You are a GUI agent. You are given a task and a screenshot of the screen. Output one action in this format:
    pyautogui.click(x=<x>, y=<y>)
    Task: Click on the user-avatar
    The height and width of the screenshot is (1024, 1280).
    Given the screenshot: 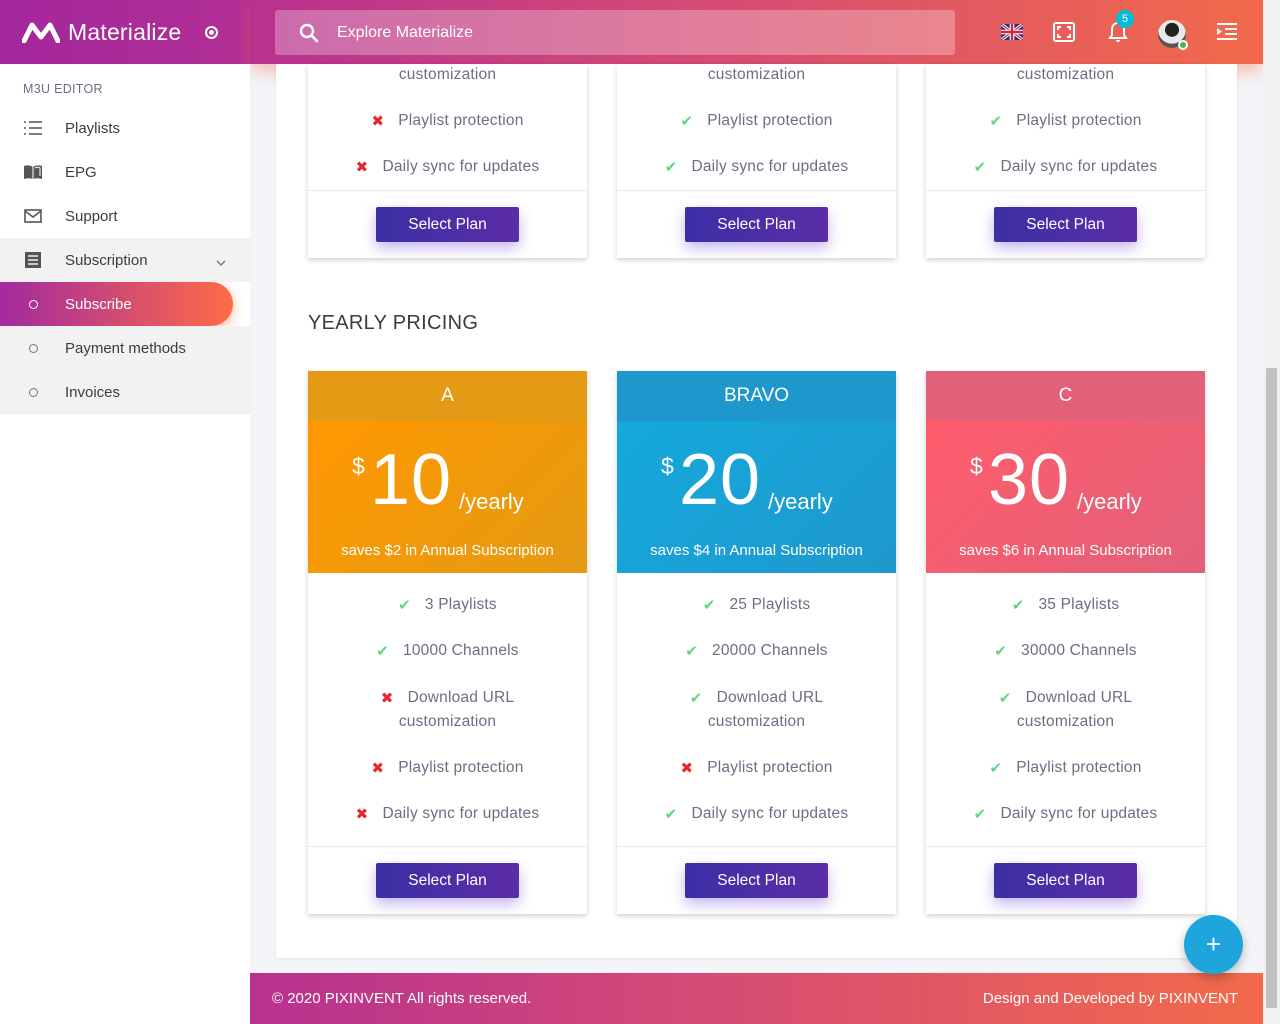 What is the action you would take?
    pyautogui.click(x=1173, y=35)
    